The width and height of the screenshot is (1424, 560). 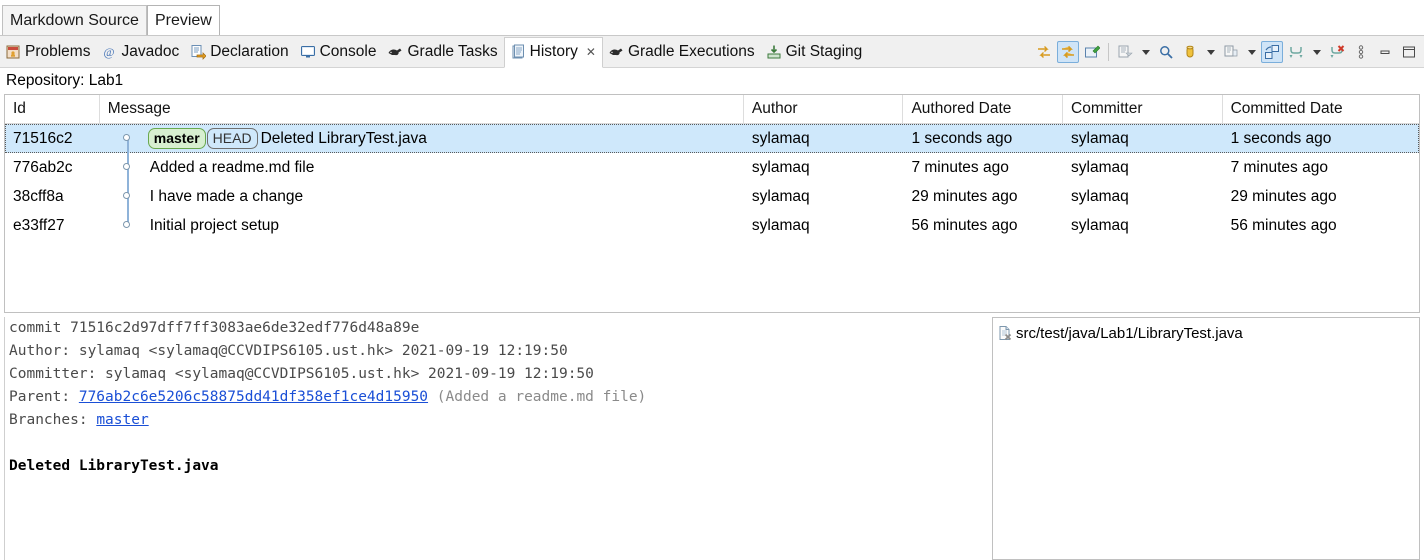 What do you see at coordinates (1281, 138) in the screenshot?
I see `cell-committed-date: 1 seconds ago` at bounding box center [1281, 138].